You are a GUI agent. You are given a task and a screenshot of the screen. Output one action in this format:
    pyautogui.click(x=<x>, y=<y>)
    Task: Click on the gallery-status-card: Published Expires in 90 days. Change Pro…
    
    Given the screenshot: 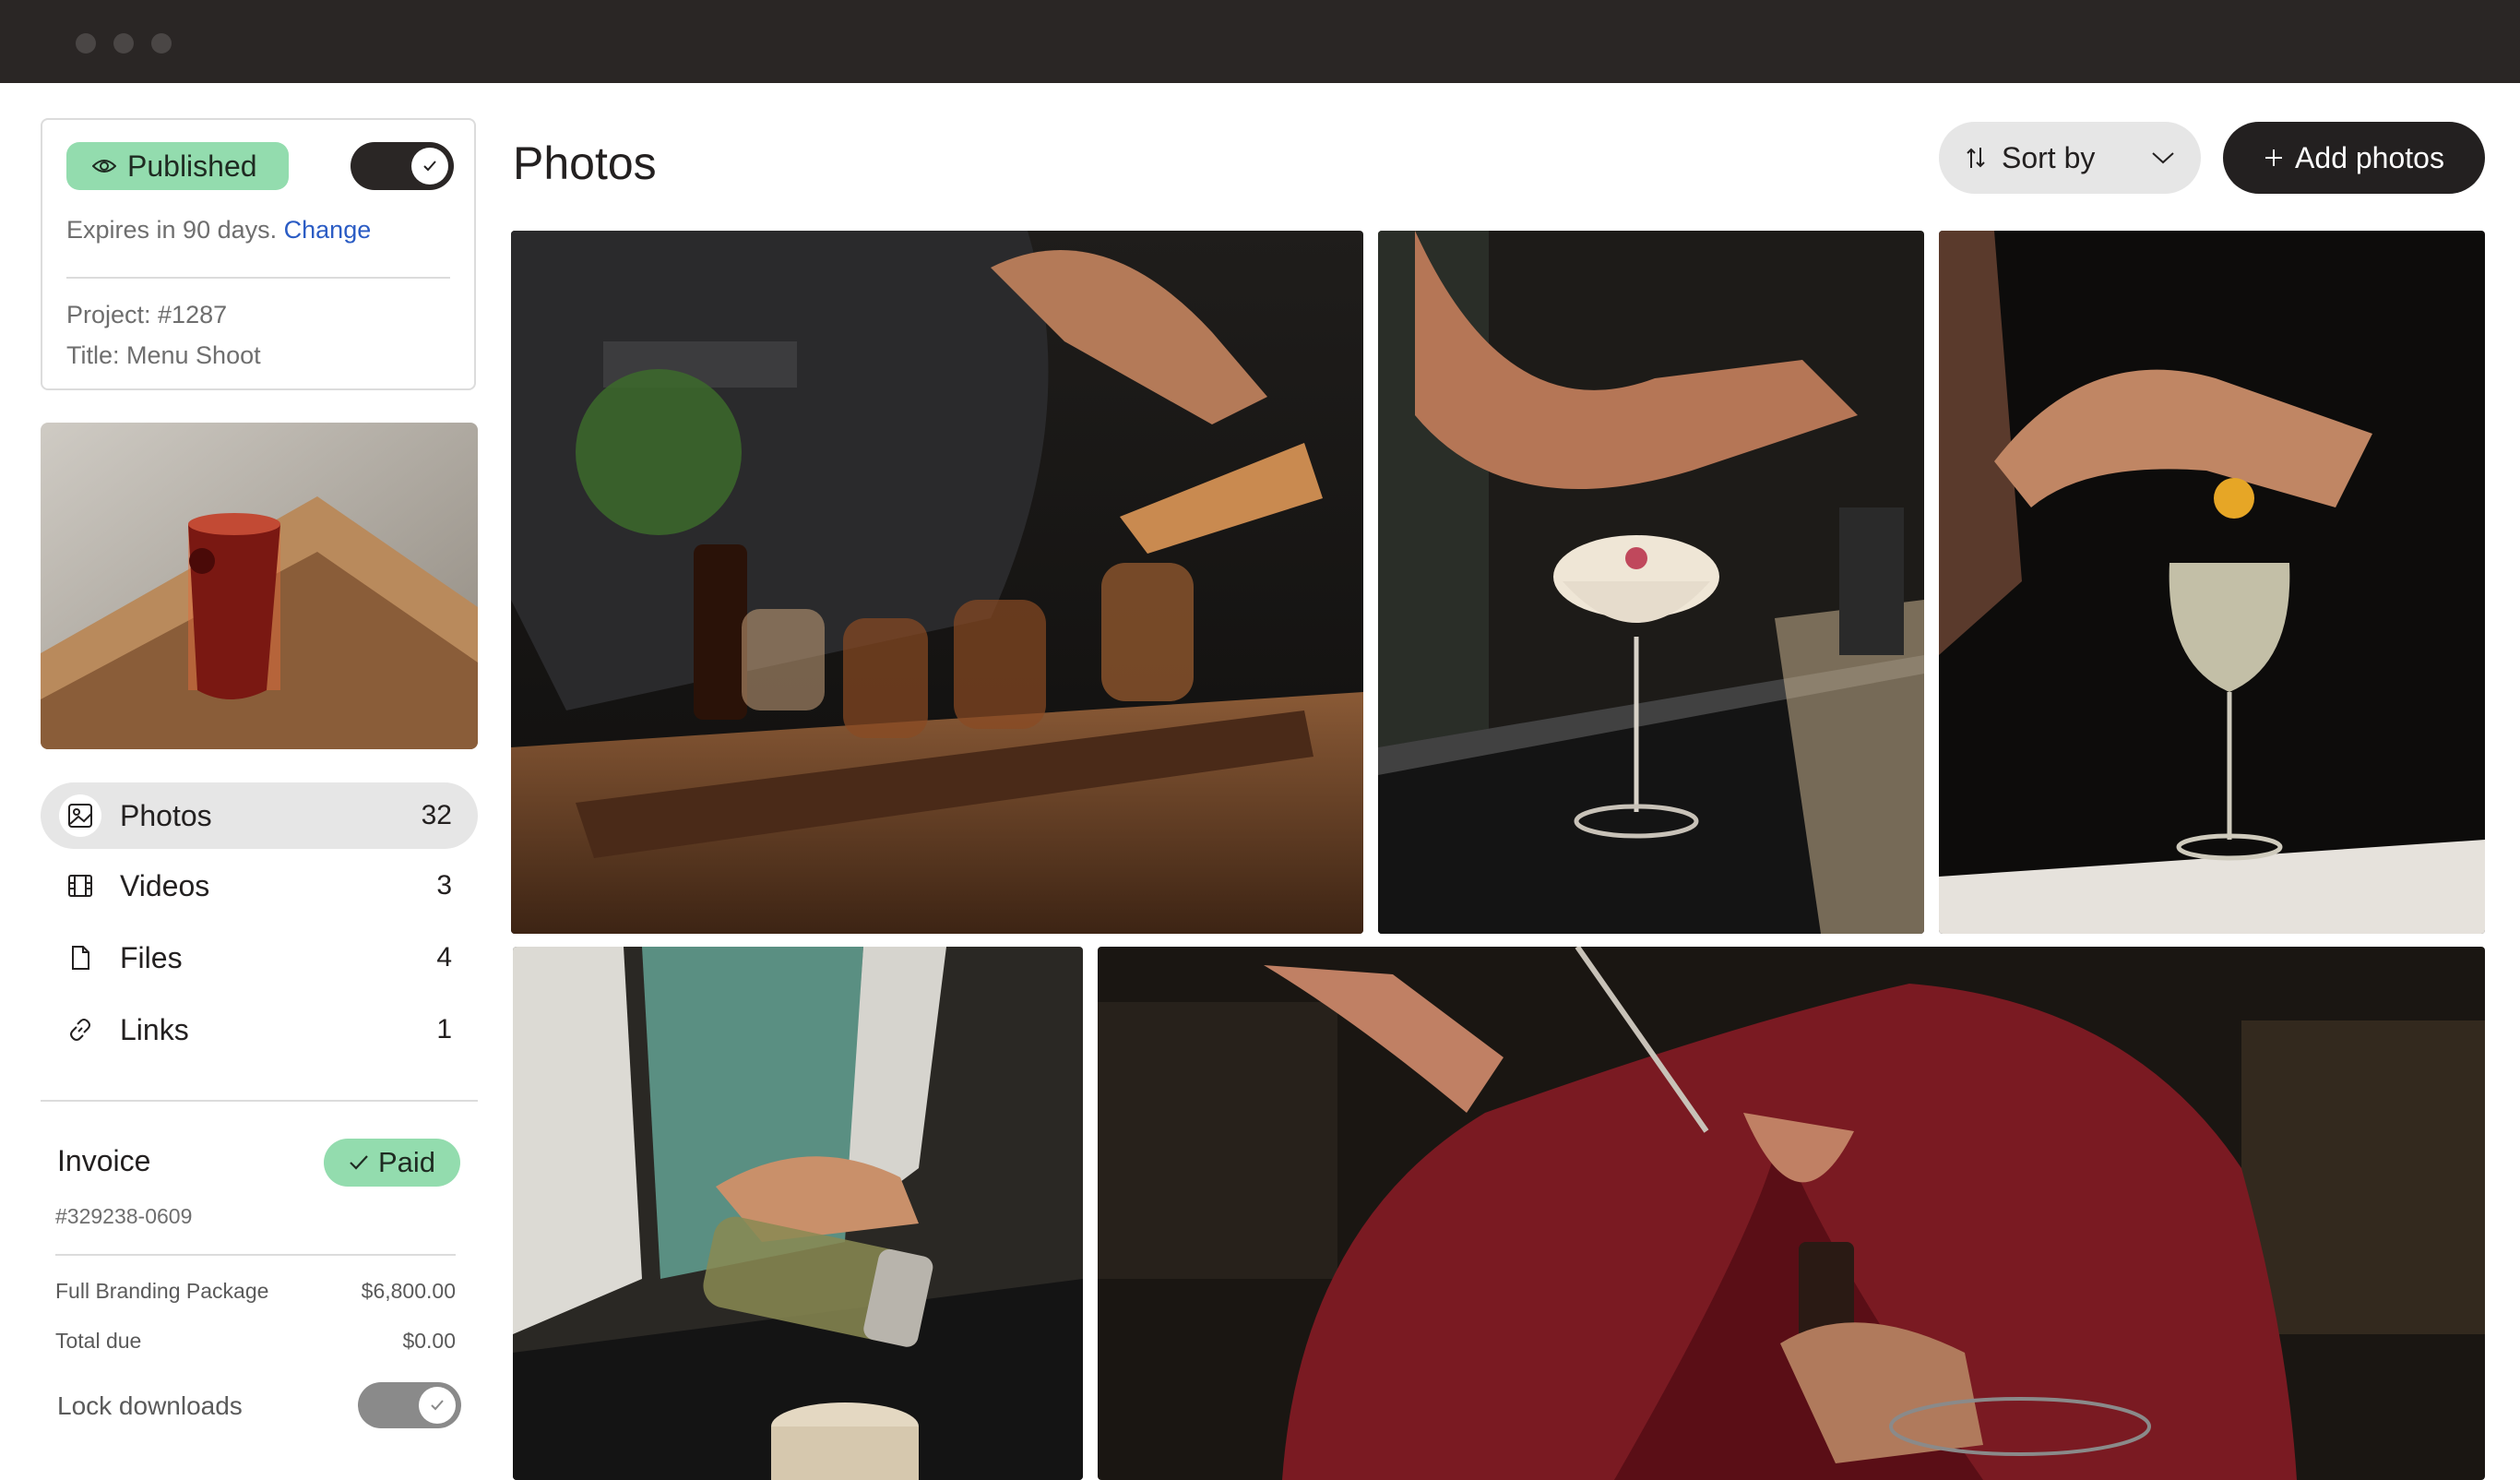 What is the action you would take?
    pyautogui.click(x=258, y=254)
    